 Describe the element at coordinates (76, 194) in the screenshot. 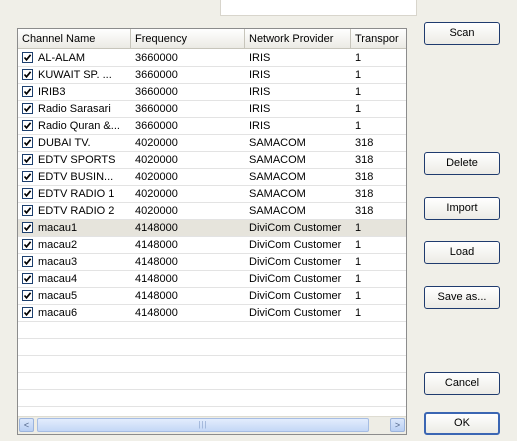

I see `cell-name: EDTV RADIO 1` at that location.